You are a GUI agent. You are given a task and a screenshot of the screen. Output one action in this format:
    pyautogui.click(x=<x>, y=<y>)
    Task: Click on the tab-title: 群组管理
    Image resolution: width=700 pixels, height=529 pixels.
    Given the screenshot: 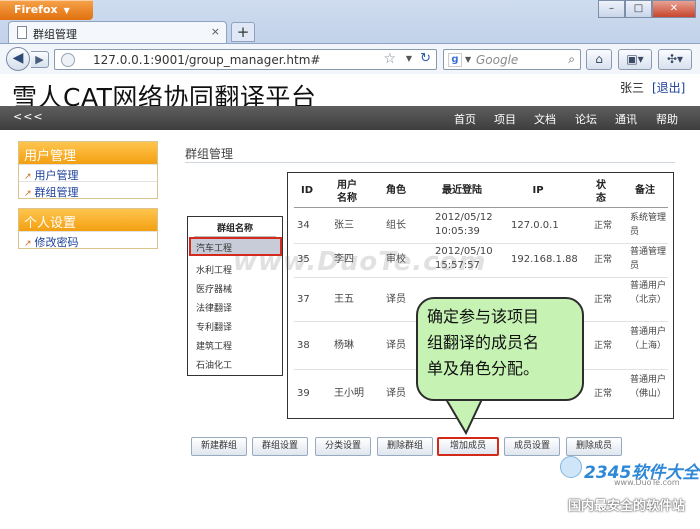 What is the action you would take?
    pyautogui.click(x=55, y=34)
    